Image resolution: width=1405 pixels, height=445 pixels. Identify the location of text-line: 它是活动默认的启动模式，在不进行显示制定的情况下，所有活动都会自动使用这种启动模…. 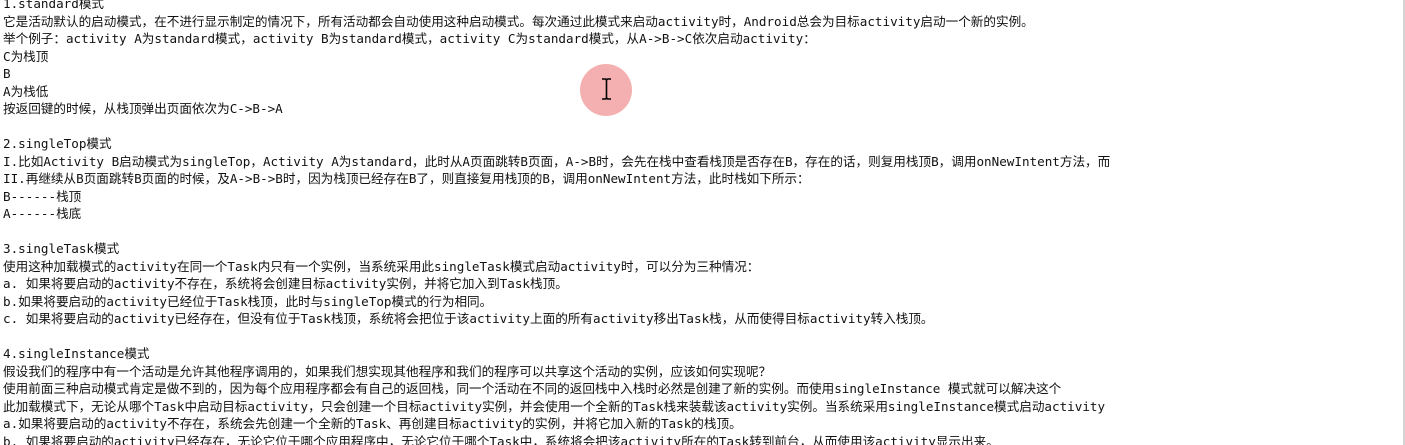
(518, 21).